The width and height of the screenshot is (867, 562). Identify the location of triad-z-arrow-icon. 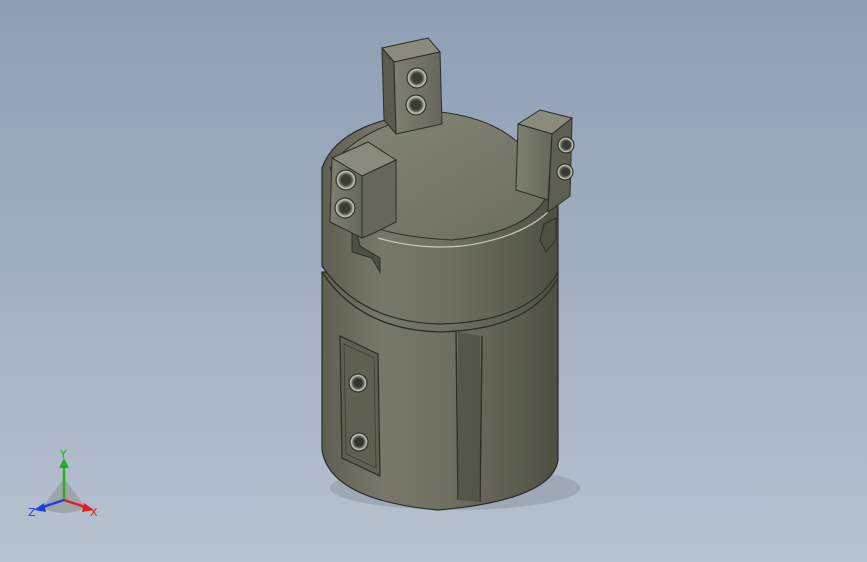
(40, 507).